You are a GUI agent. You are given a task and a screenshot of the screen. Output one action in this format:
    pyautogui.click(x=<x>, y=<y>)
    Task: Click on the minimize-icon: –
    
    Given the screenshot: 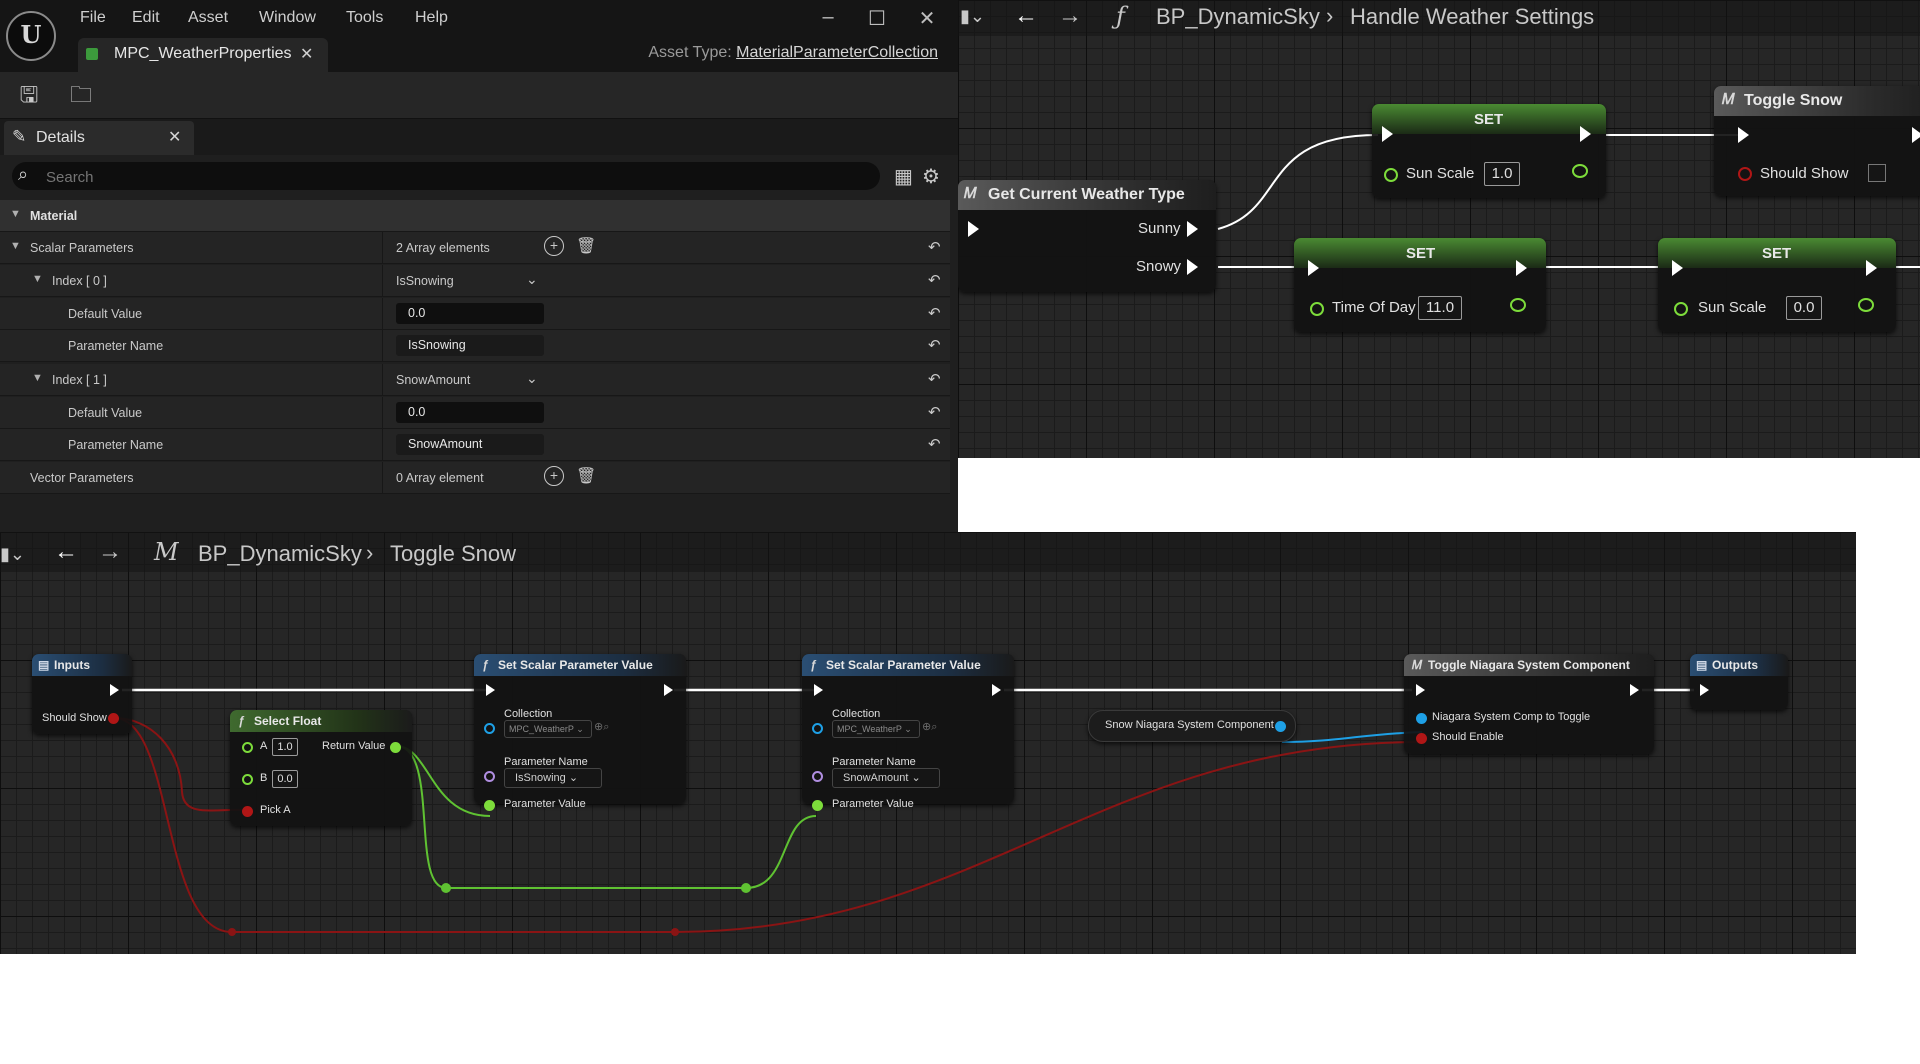 What is the action you would take?
    pyautogui.click(x=828, y=17)
    